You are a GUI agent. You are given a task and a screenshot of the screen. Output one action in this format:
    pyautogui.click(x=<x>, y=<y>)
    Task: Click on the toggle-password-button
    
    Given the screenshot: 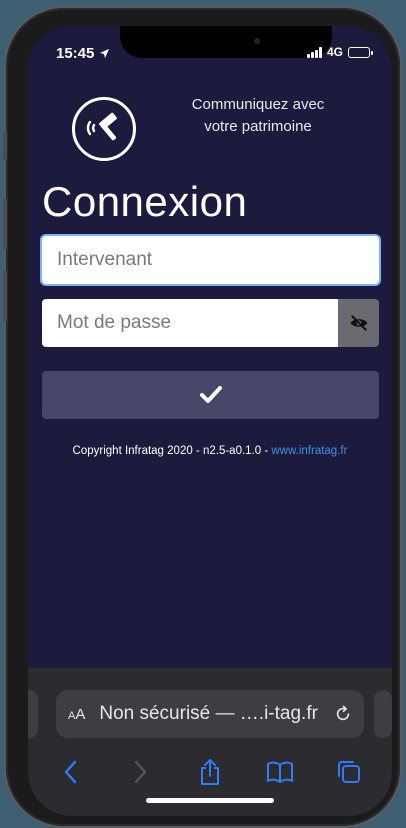 What is the action you would take?
    pyautogui.click(x=358, y=323)
    